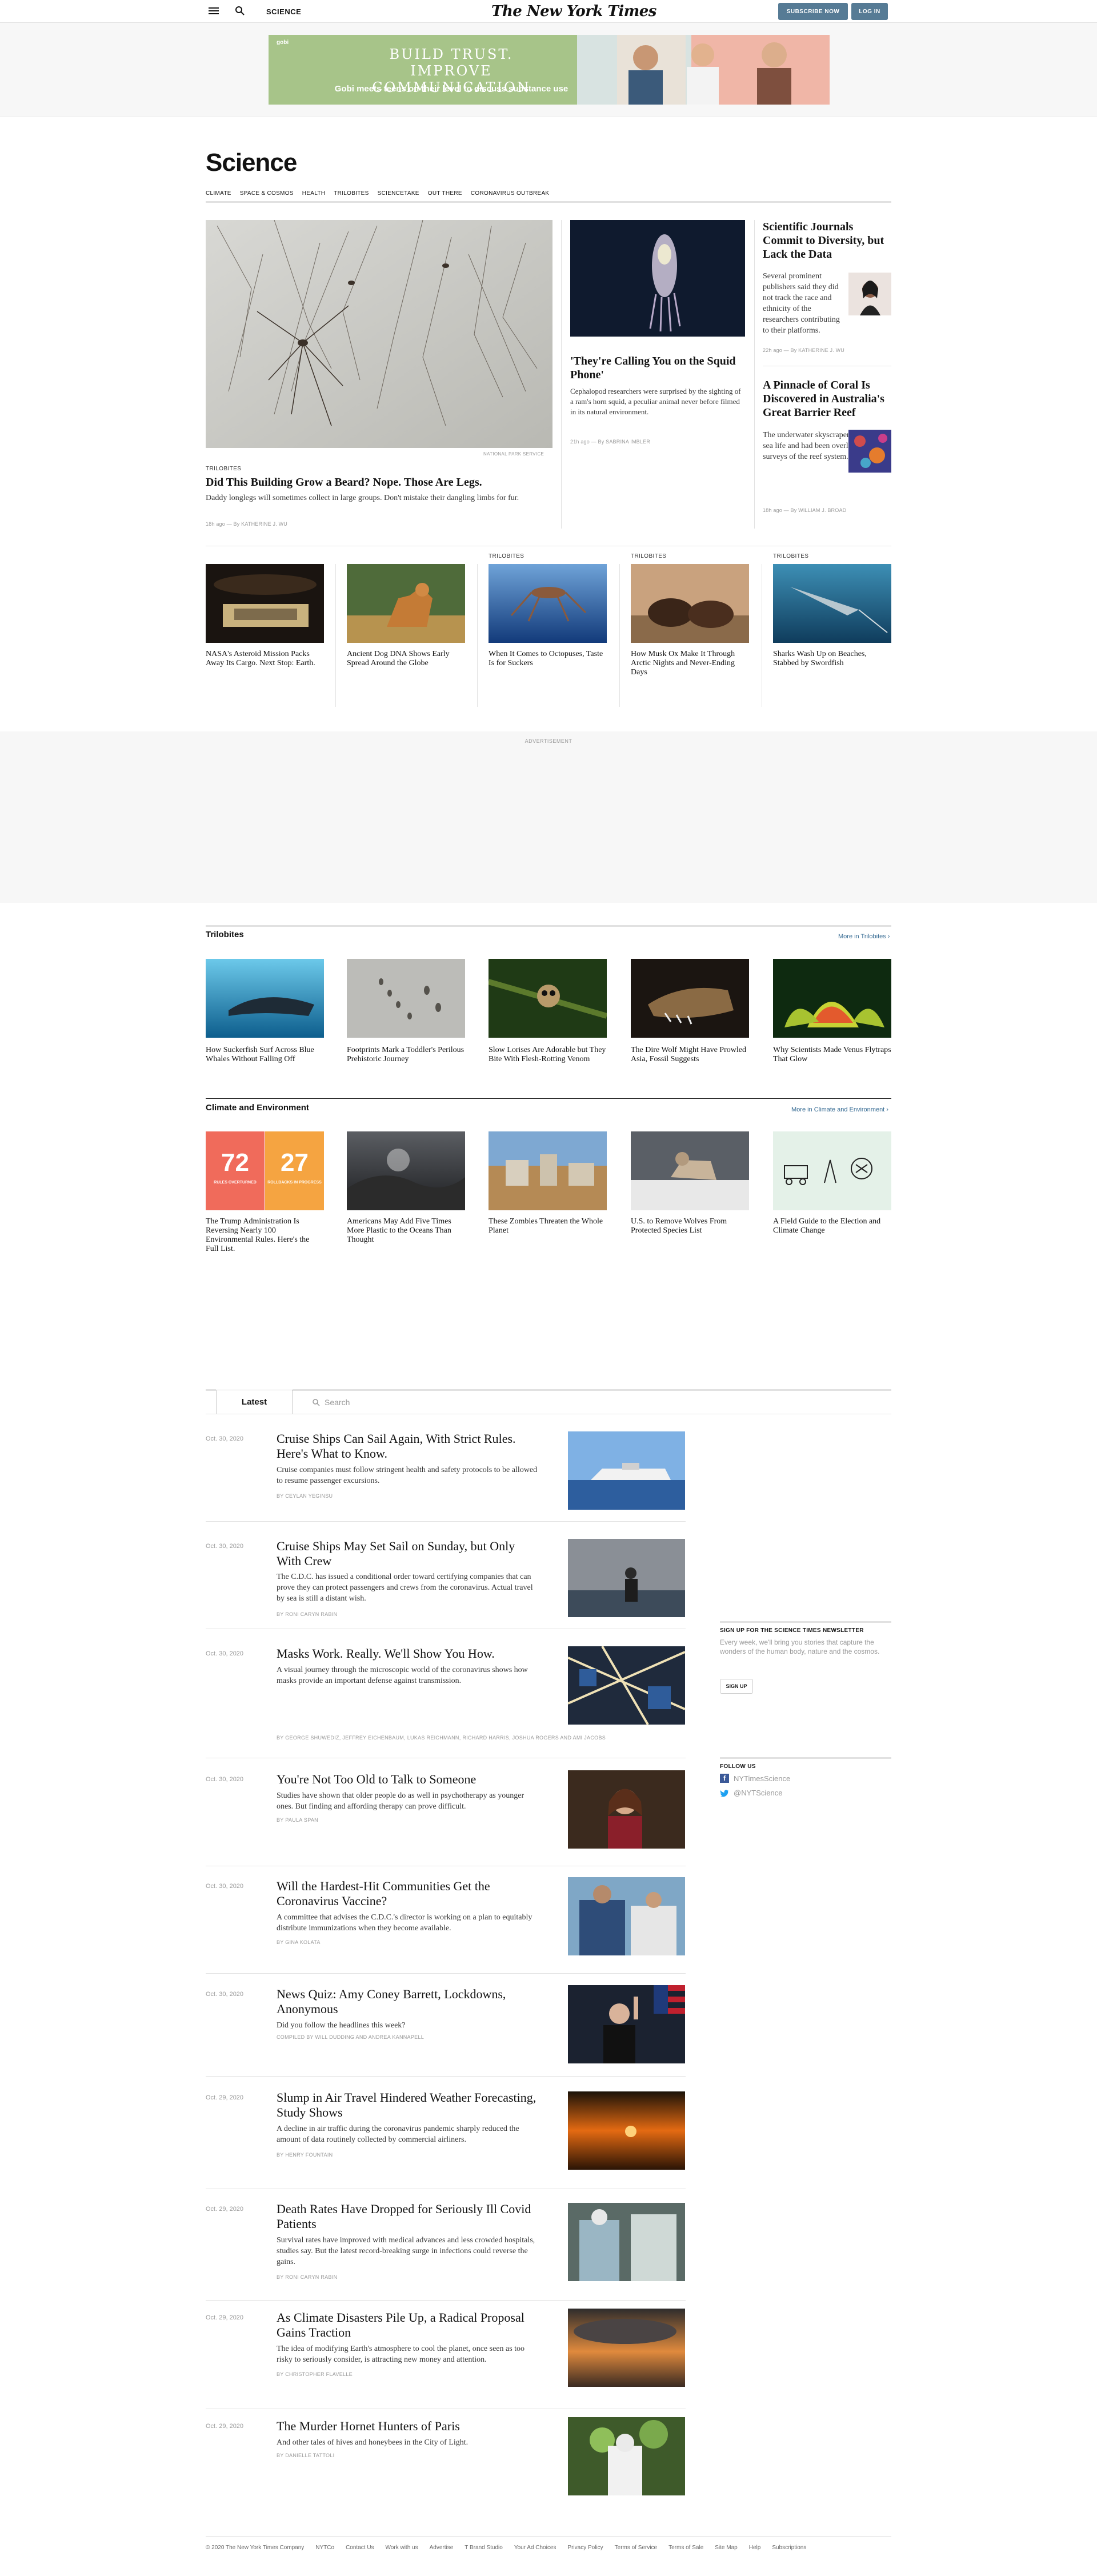 Image resolution: width=1097 pixels, height=2576 pixels. I want to click on section-label: SCIENCE, so click(284, 11).